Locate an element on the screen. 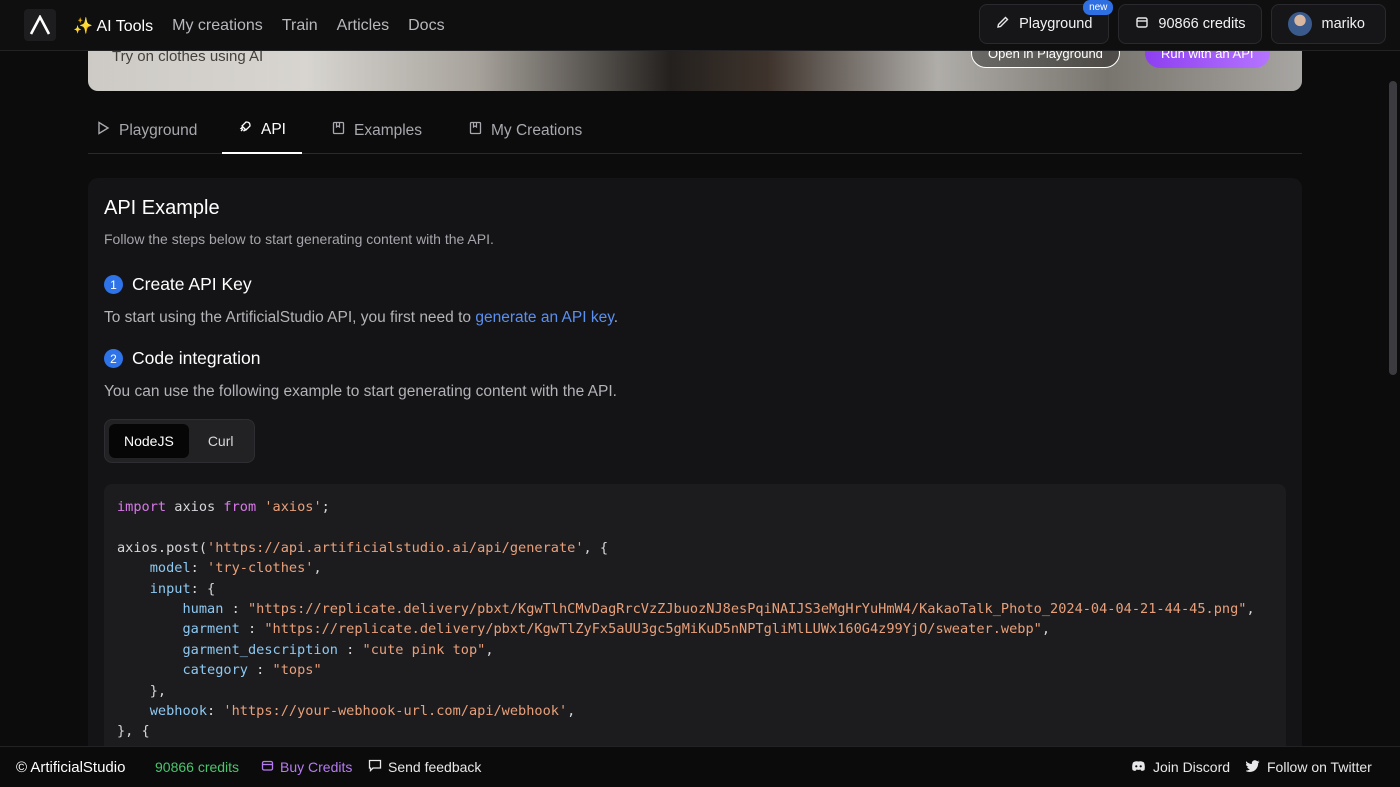  discord-icon is located at coordinates (1138, 767).